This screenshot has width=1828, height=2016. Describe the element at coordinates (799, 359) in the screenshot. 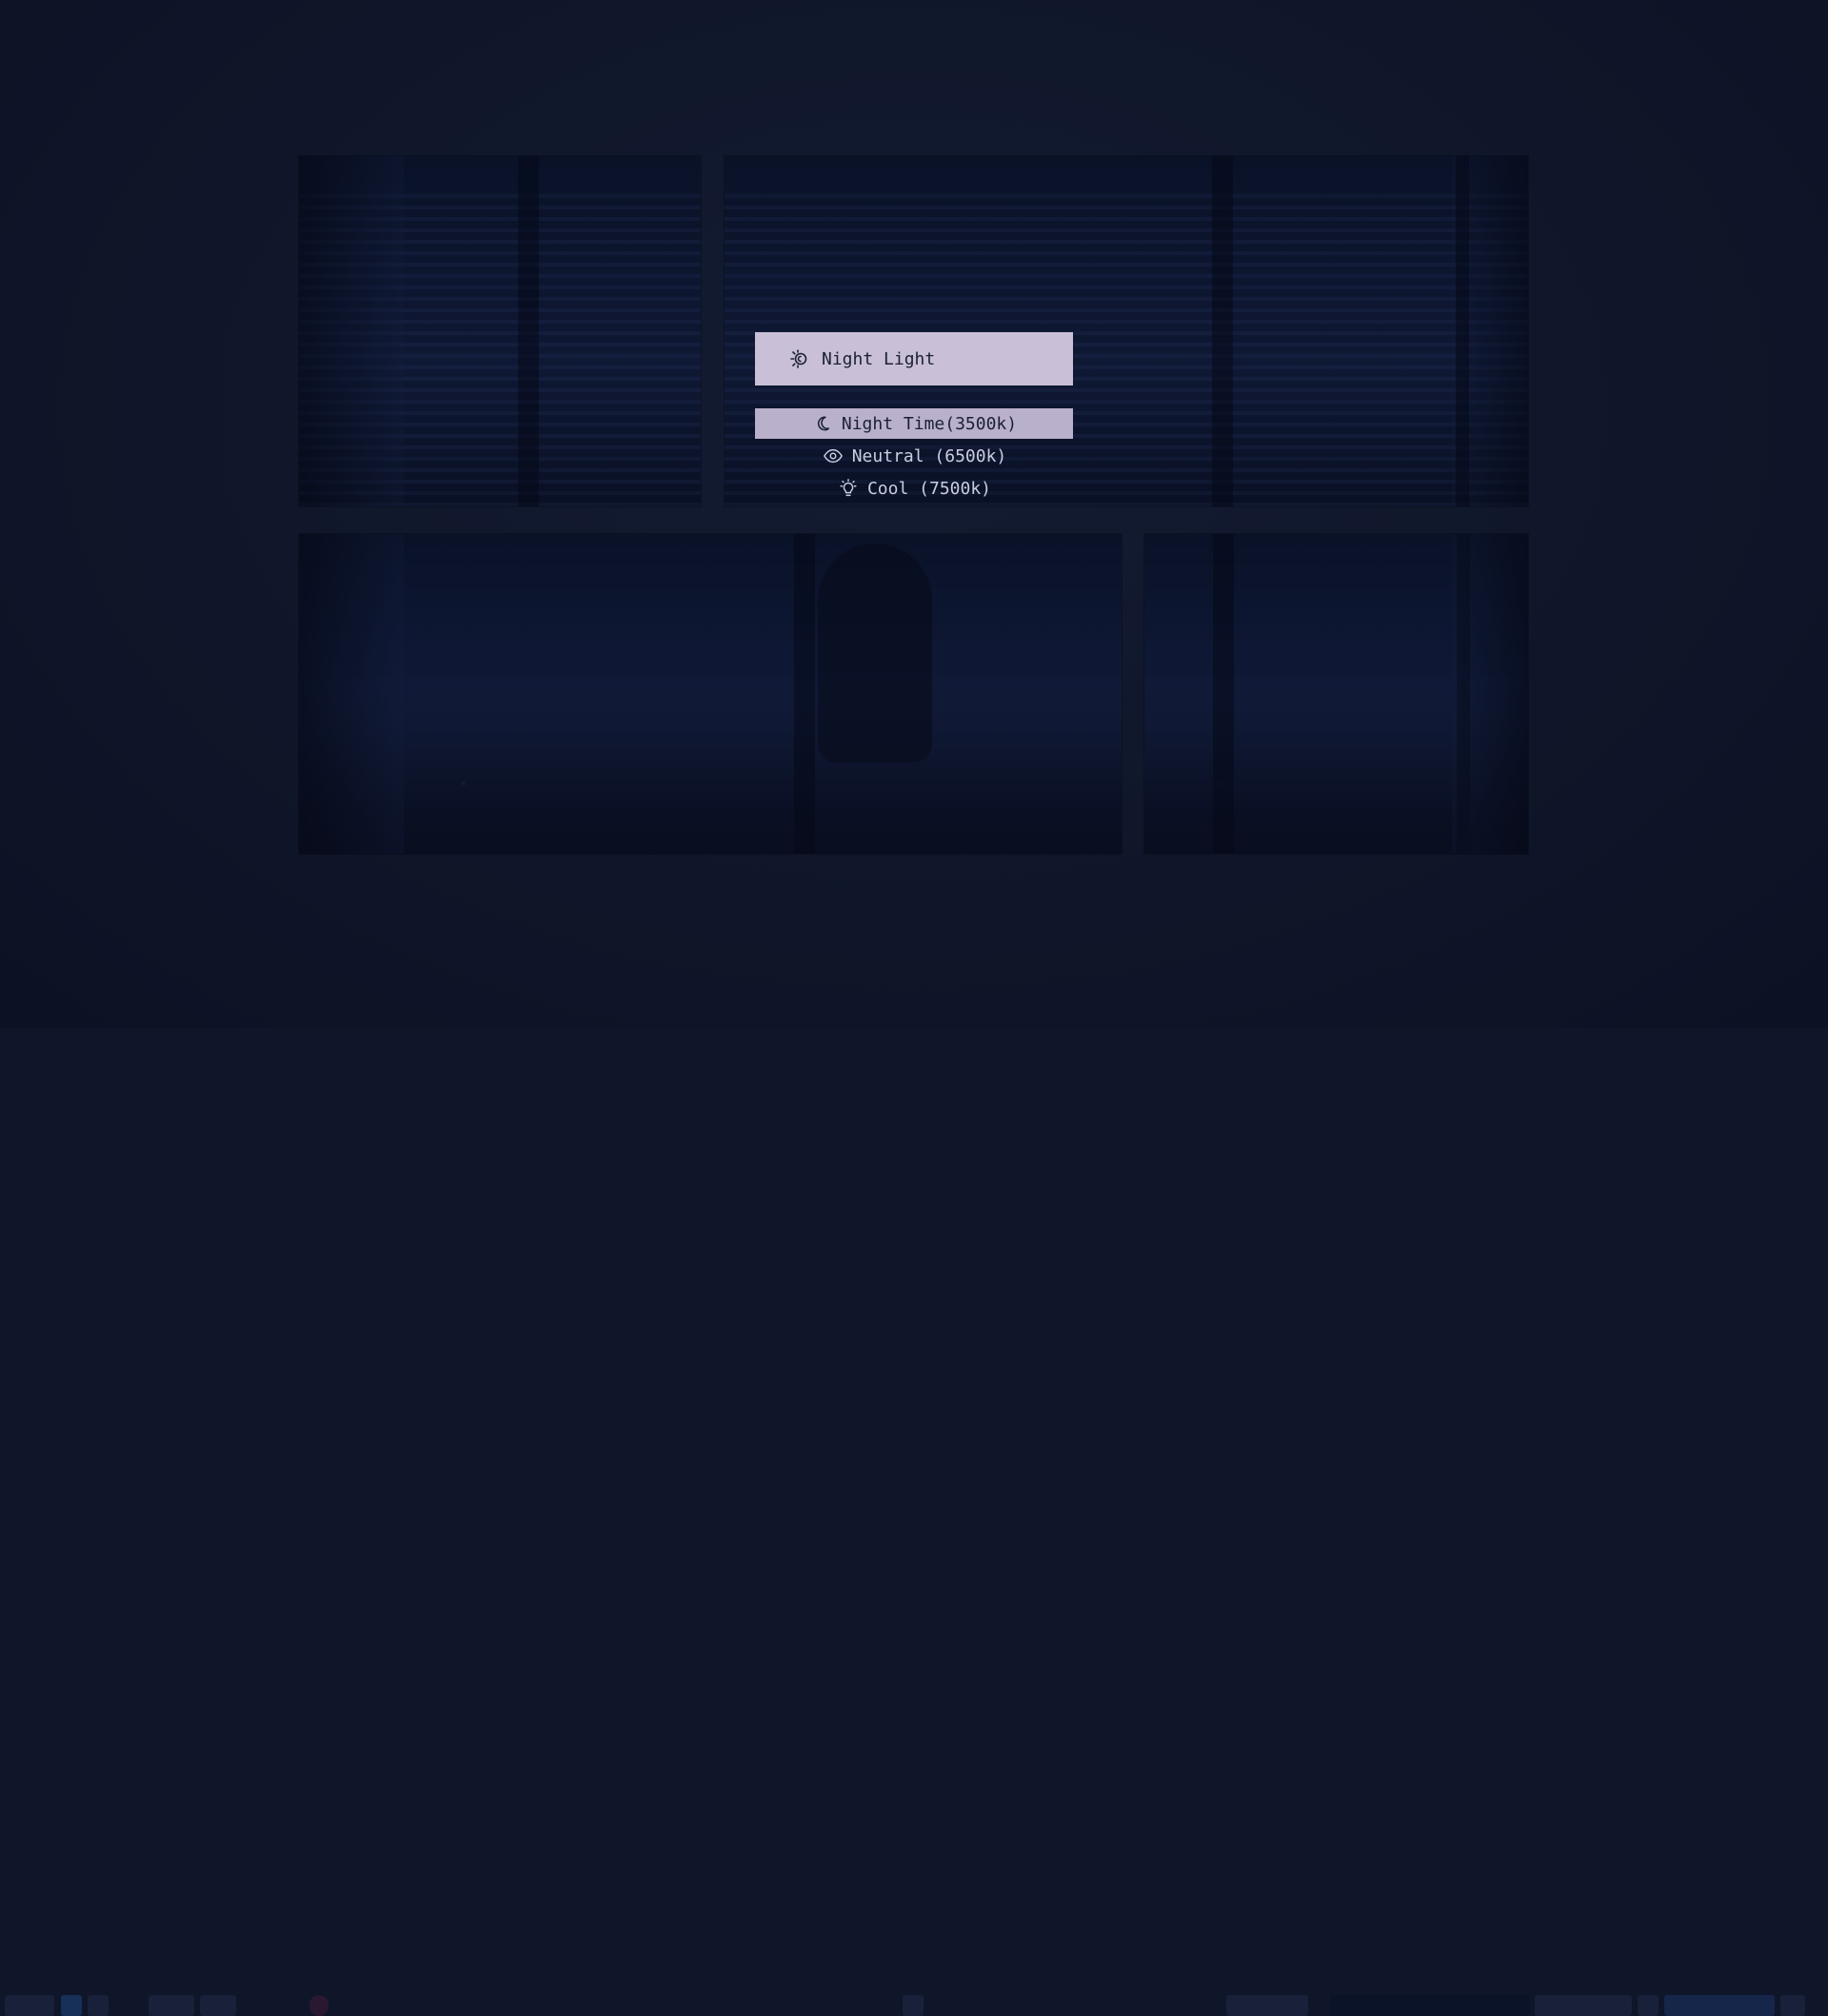

I see `night-light-icon` at that location.